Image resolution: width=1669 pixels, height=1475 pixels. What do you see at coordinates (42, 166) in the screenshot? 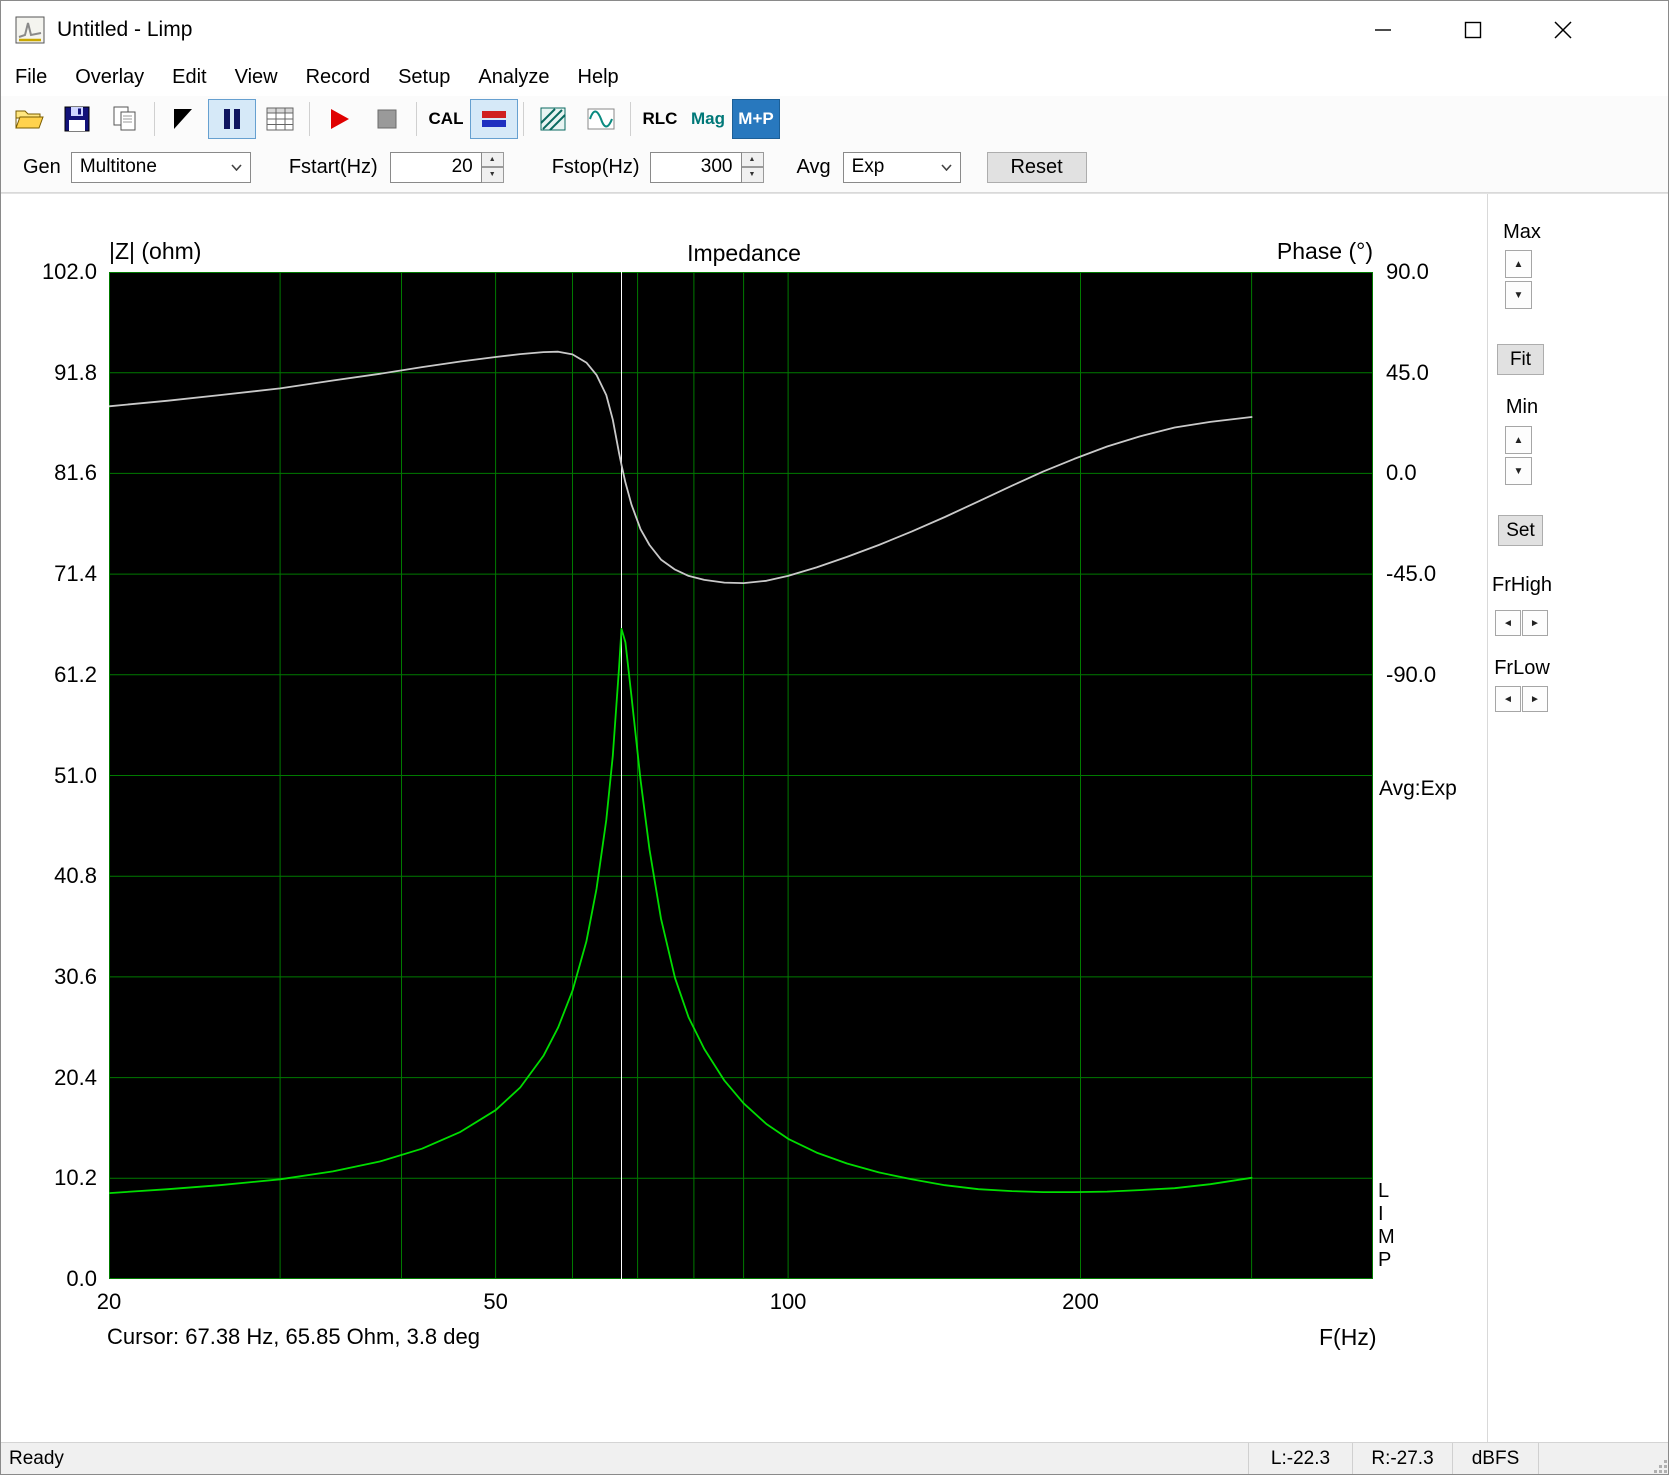
I see `gen-label: Gen` at bounding box center [42, 166].